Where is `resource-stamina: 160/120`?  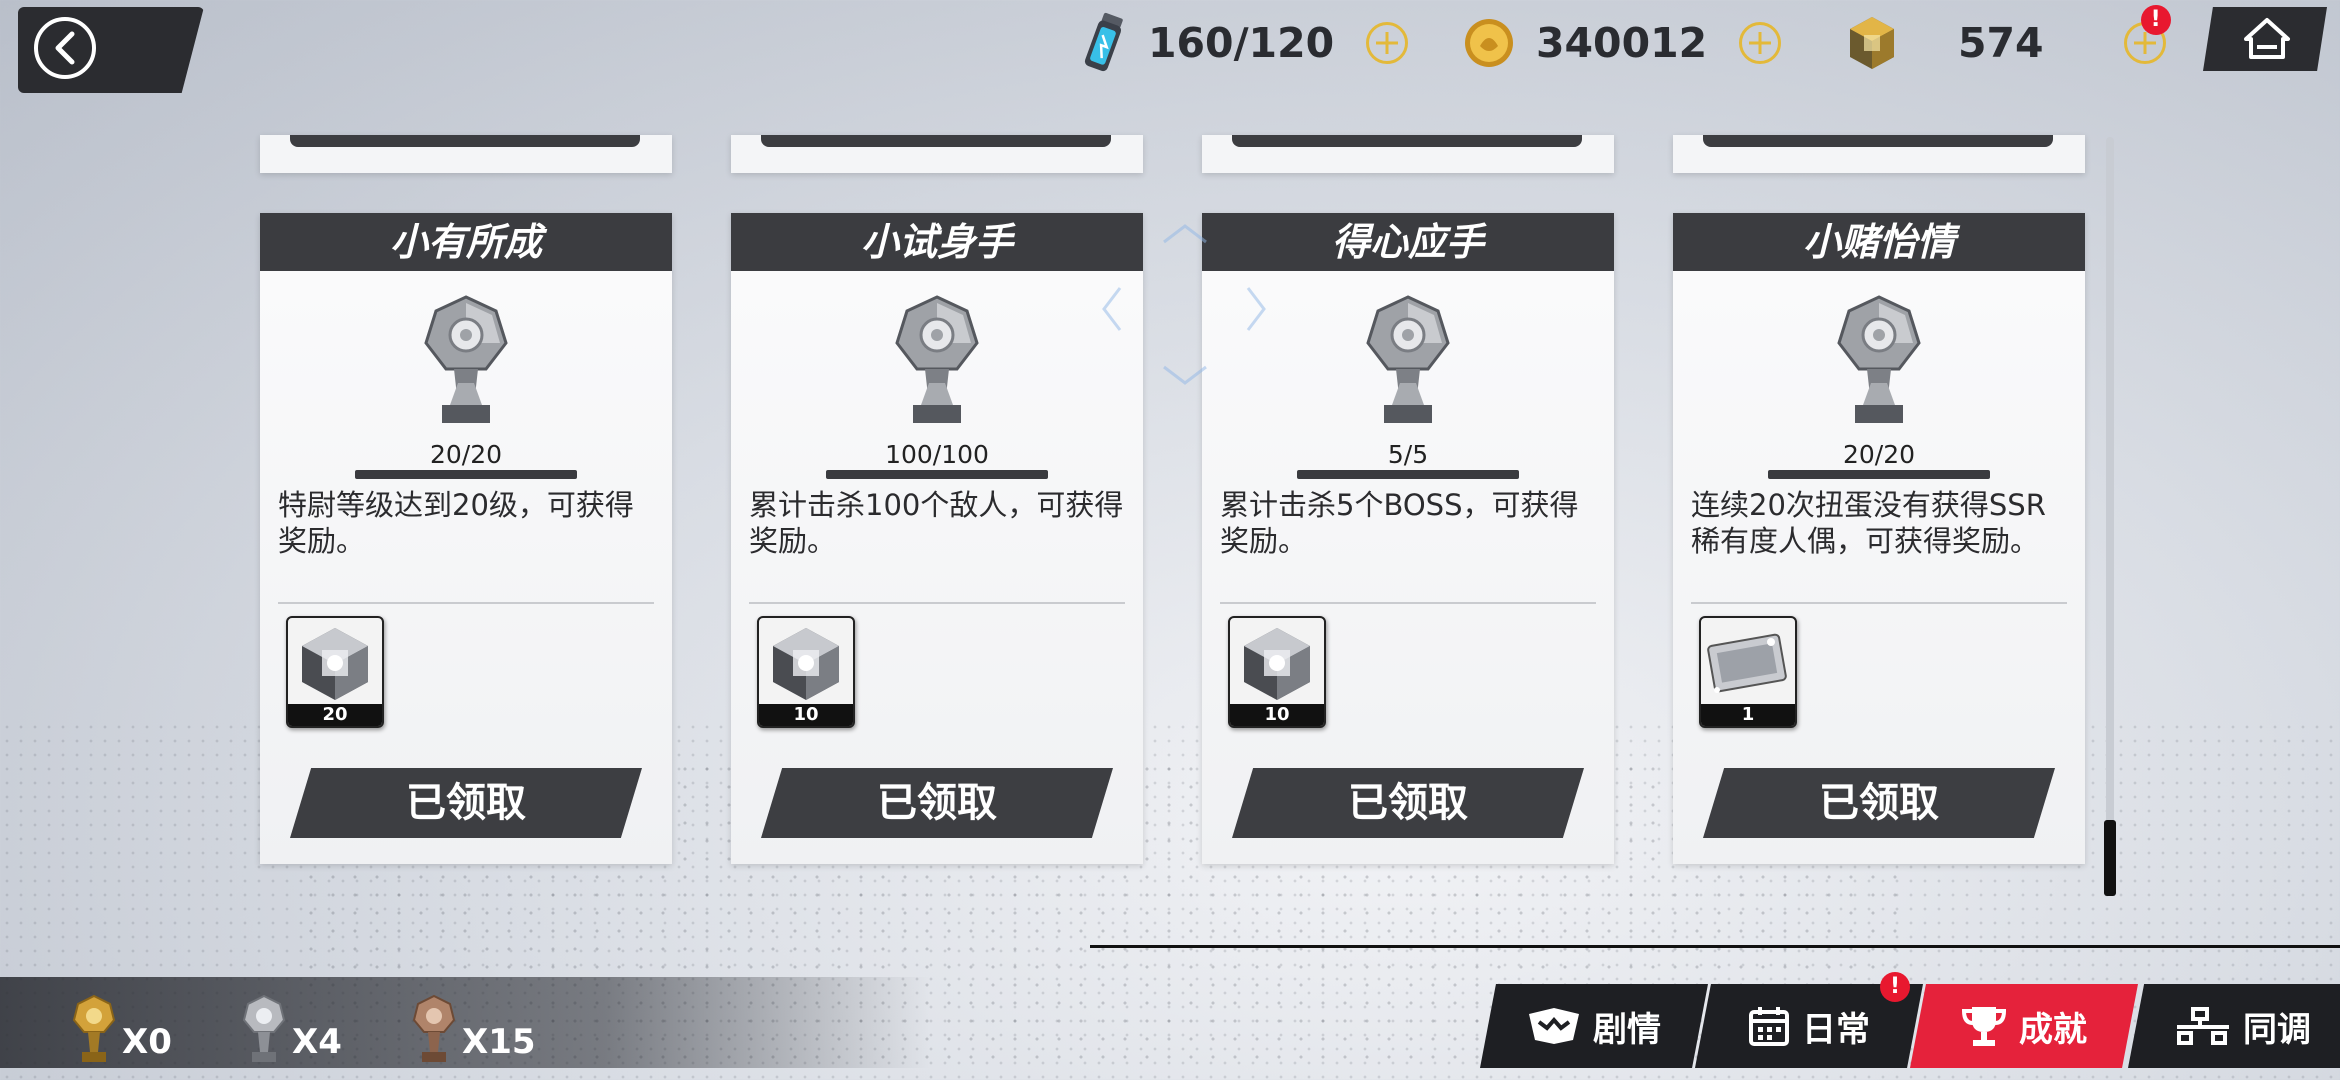 resource-stamina: 160/120 is located at coordinates (1244, 43).